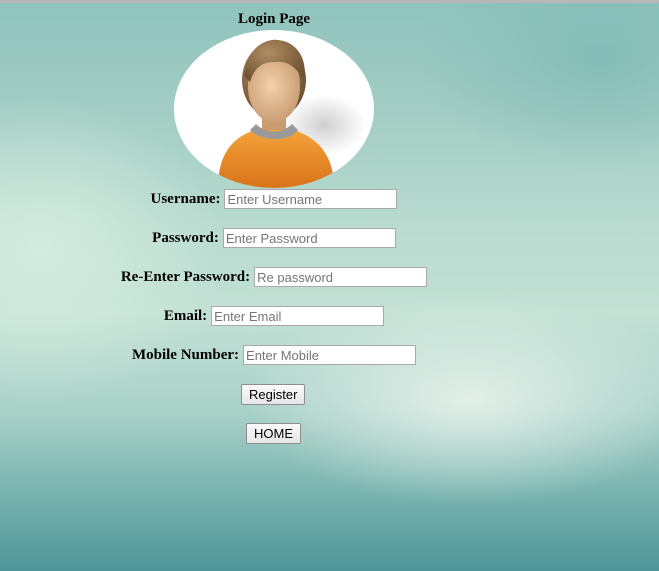 This screenshot has width=659, height=571. Describe the element at coordinates (298, 316) in the screenshot. I see `email-input` at that location.